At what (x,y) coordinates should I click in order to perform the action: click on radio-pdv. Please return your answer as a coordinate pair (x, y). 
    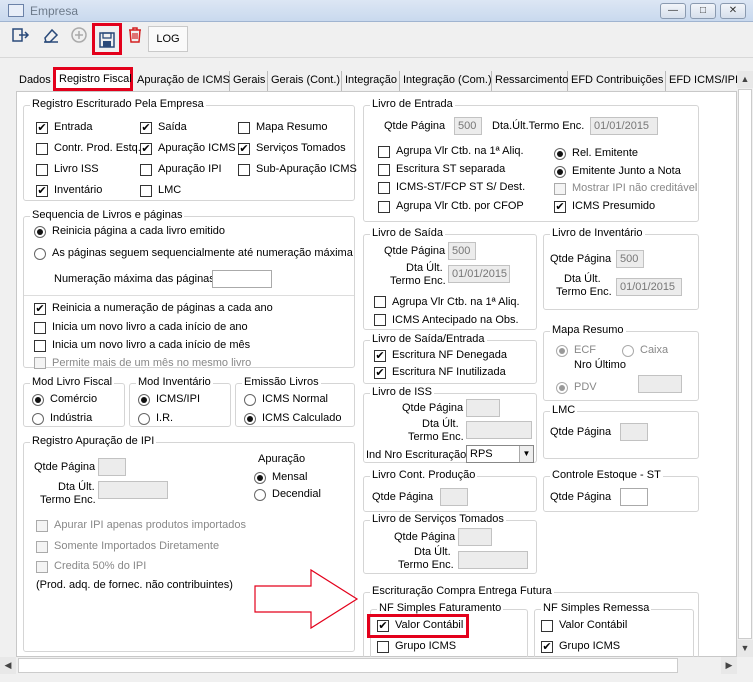
    Looking at the image, I should click on (562, 388).